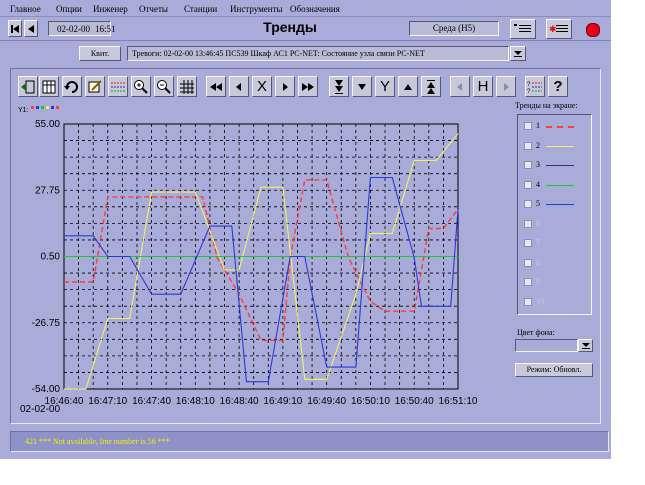 This screenshot has height=485, width=645. What do you see at coordinates (454, 28) in the screenshot?
I see `environment-display: Среда (Н5)` at bounding box center [454, 28].